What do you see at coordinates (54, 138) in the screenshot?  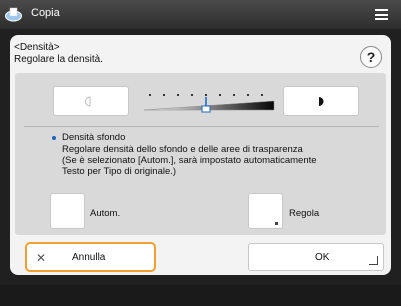 I see `bullet-icon` at bounding box center [54, 138].